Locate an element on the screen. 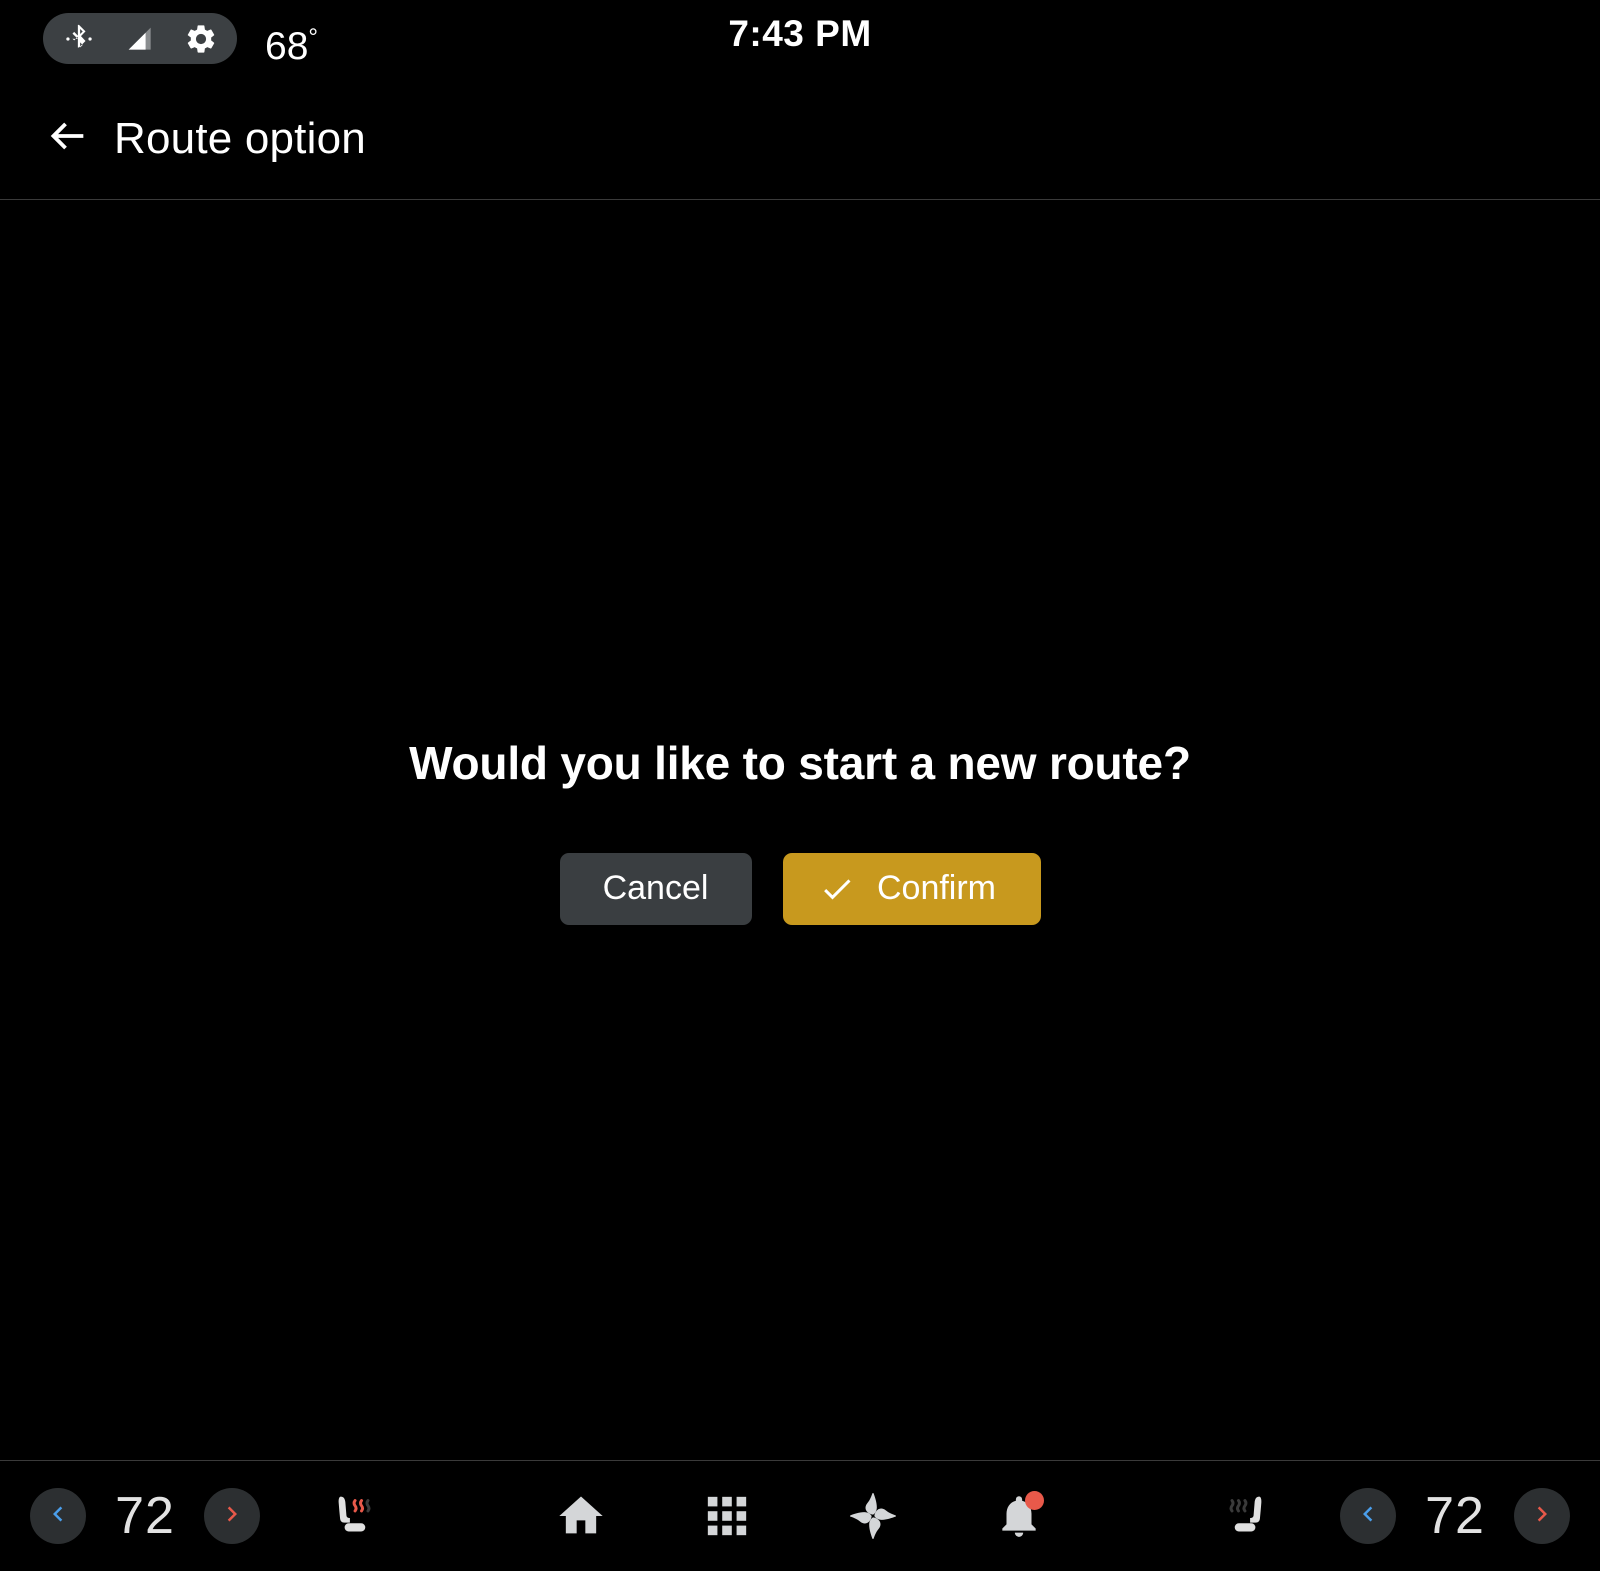  driver-heated-seat-button is located at coordinates (353, 1516).